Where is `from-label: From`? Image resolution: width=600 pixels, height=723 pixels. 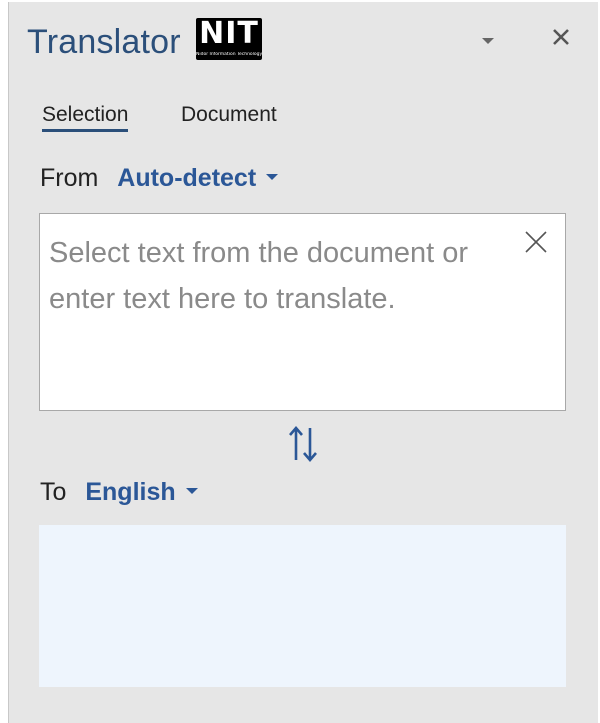
from-label: From is located at coordinates (69, 178).